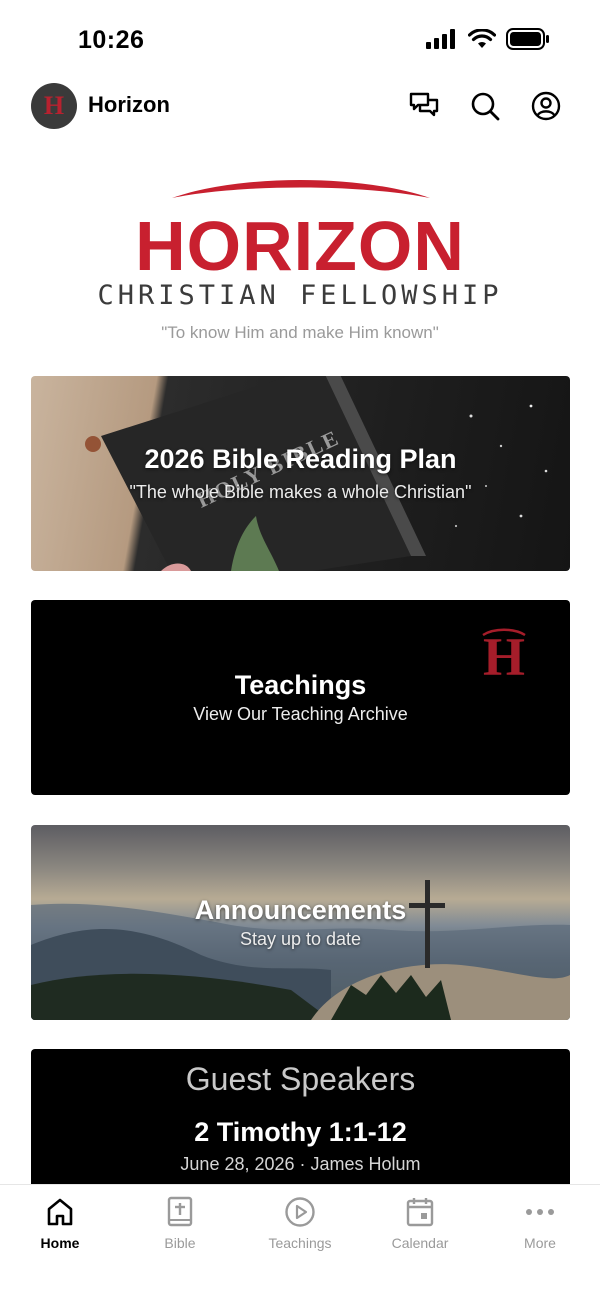 The image size is (600, 1300). What do you see at coordinates (300, 714) in the screenshot?
I see `teachings-subtitle: View Our Teaching Archive` at bounding box center [300, 714].